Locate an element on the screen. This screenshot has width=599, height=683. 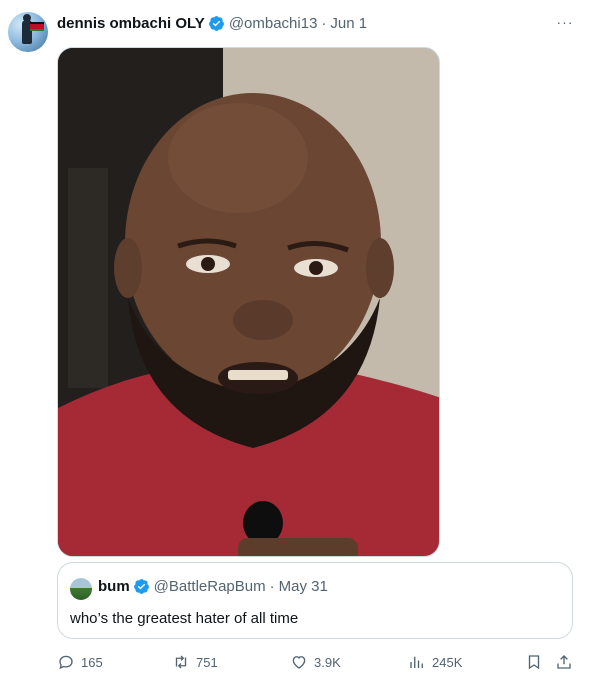
bookmark-icon is located at coordinates (534, 662).